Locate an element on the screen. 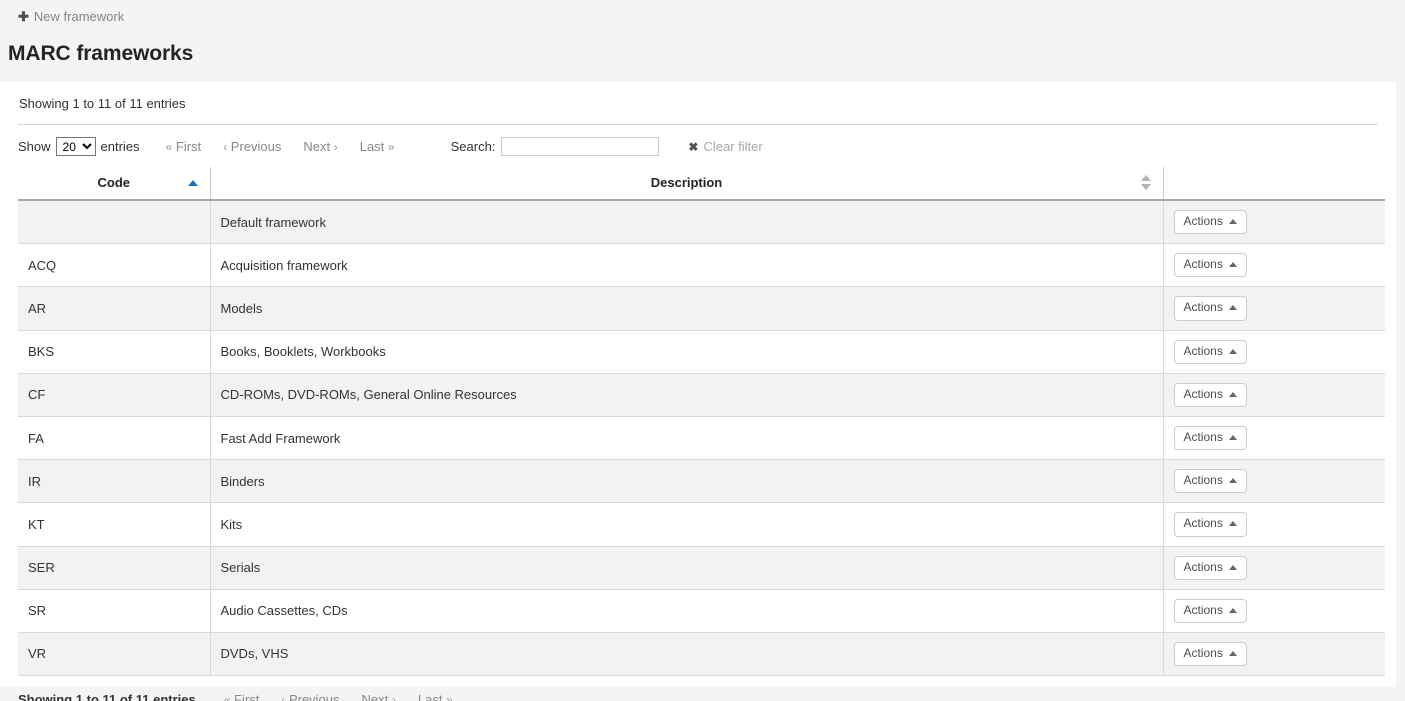 Image resolution: width=1405 pixels, height=701 pixels. column-header-description-label: Description is located at coordinates (686, 182).